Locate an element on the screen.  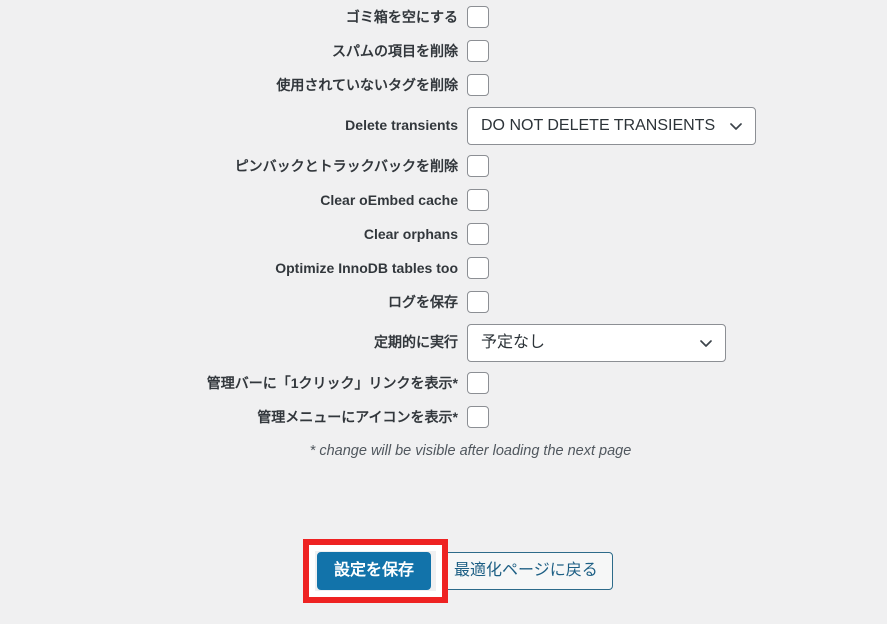
checkbox-save-log is located at coordinates (478, 302).